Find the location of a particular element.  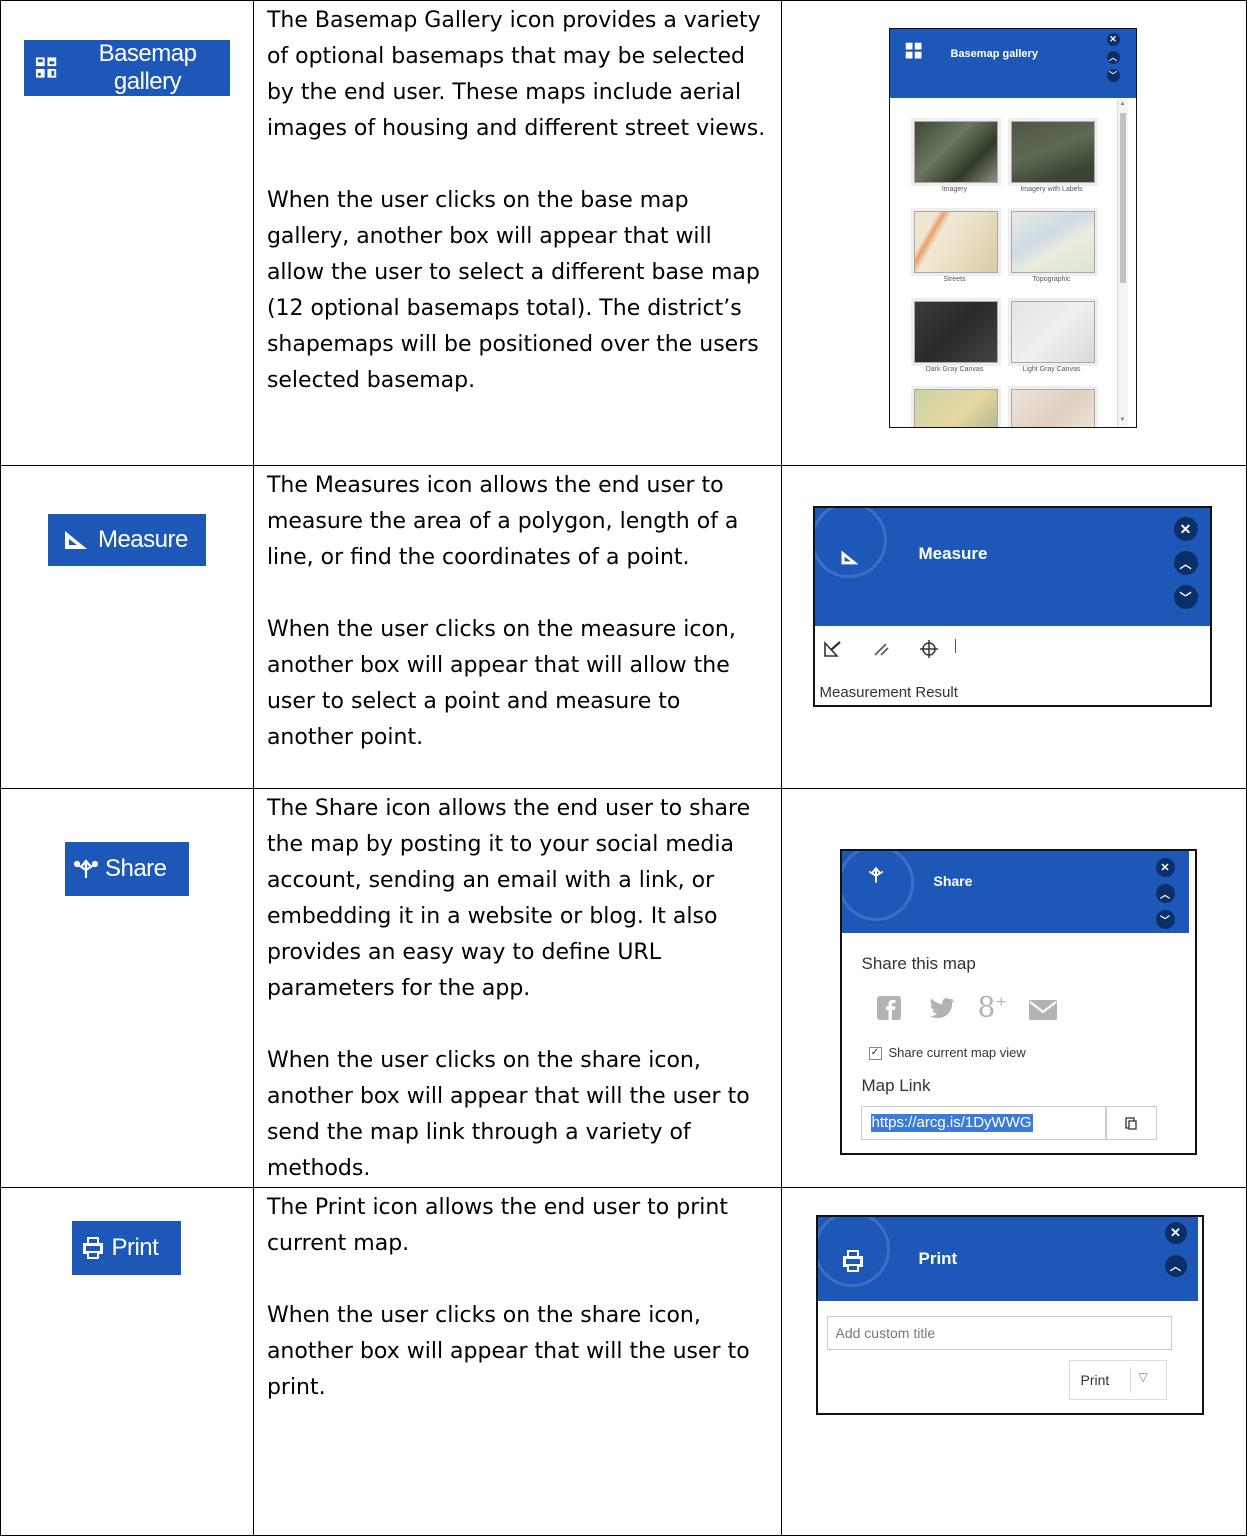

basemap-thumb-imagery-labels is located at coordinates (1052, 152).